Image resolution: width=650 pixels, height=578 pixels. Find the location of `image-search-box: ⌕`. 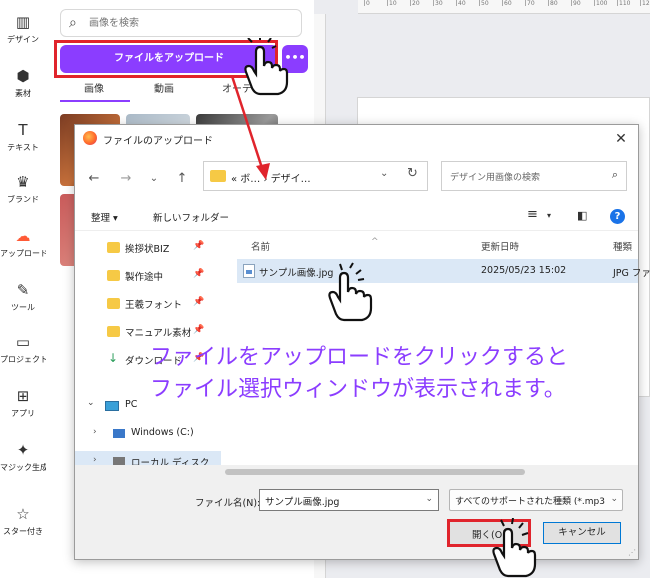

image-search-box: ⌕ is located at coordinates (181, 23).